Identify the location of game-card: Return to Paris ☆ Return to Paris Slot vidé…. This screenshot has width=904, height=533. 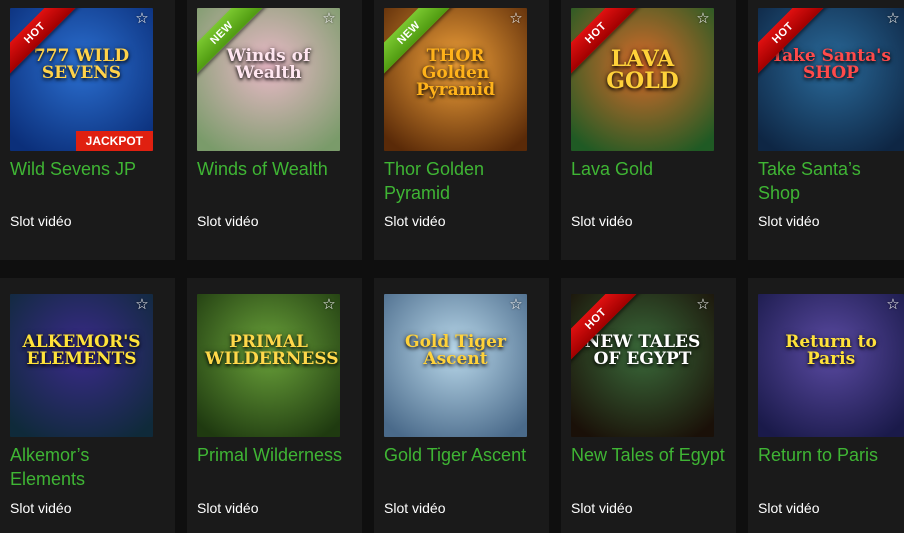
(826, 405).